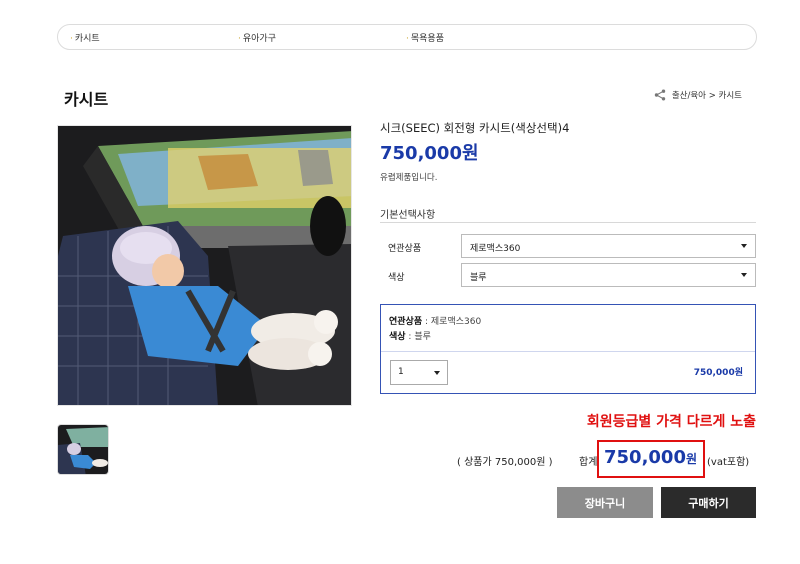 The width and height of the screenshot is (800, 564). What do you see at coordinates (505, 462) in the screenshot?
I see `subtotal: ( 상품가 750,000원 )` at bounding box center [505, 462].